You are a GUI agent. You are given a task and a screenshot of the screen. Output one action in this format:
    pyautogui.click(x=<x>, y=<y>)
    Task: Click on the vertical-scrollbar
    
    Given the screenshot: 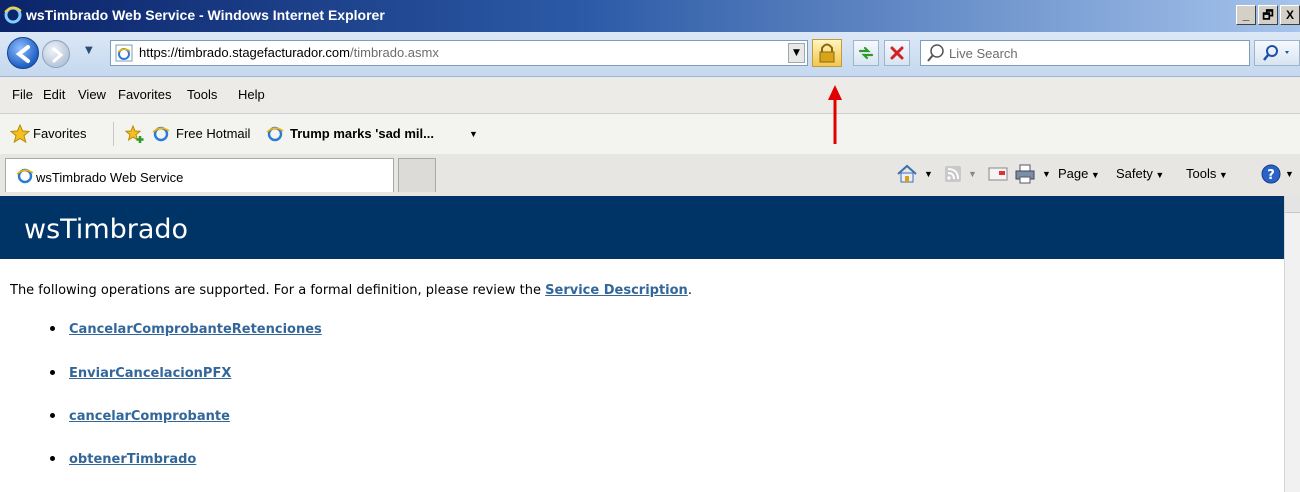 What is the action you would take?
    pyautogui.click(x=1292, y=344)
    